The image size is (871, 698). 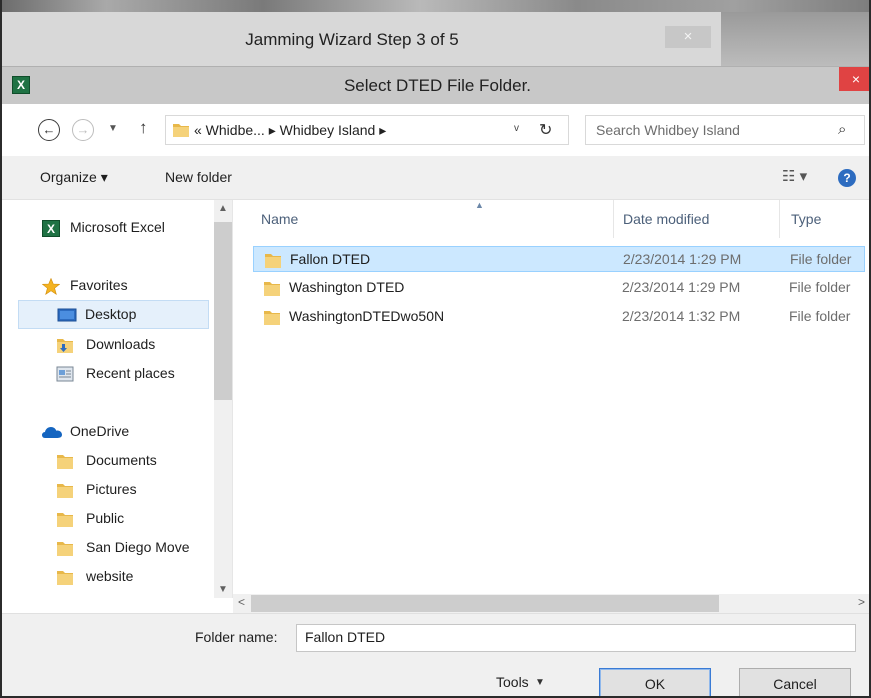 What do you see at coordinates (842, 129) in the screenshot?
I see `search-icon: ⌕` at bounding box center [842, 129].